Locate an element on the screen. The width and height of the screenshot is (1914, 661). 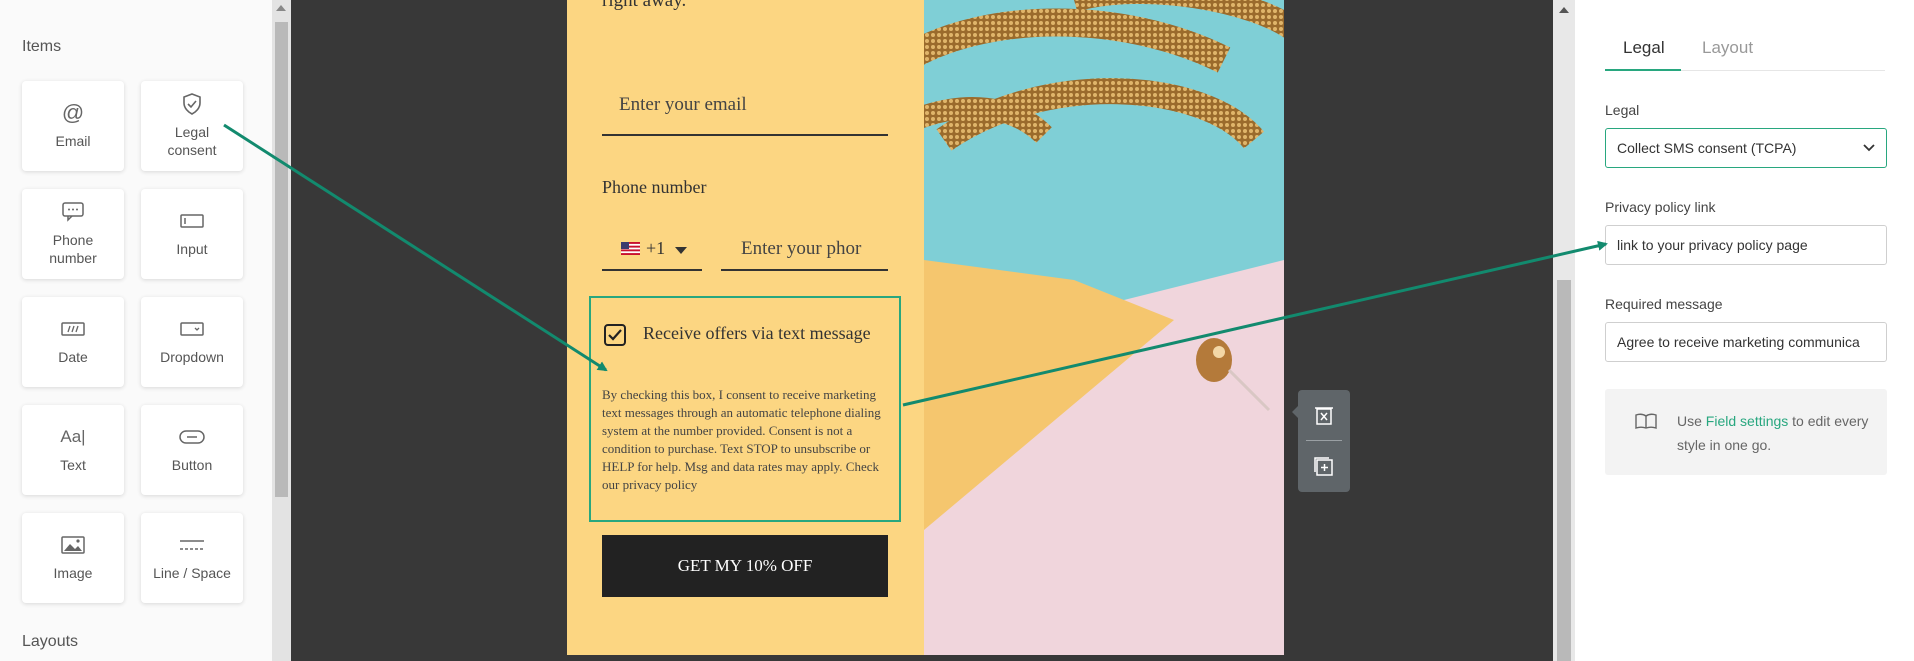
consent-checkbox is located at coordinates (615, 335).